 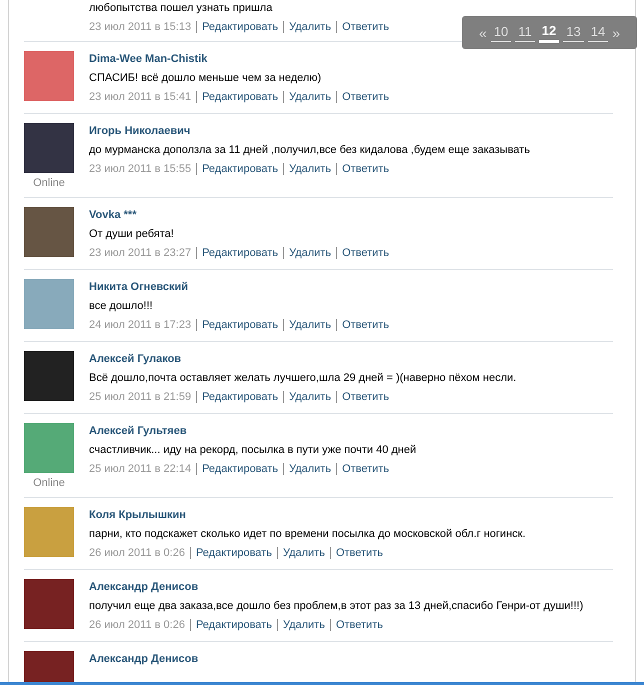 What do you see at coordinates (140, 397) in the screenshot?
I see `comment-date: 25 июл 2011 в 21:59` at bounding box center [140, 397].